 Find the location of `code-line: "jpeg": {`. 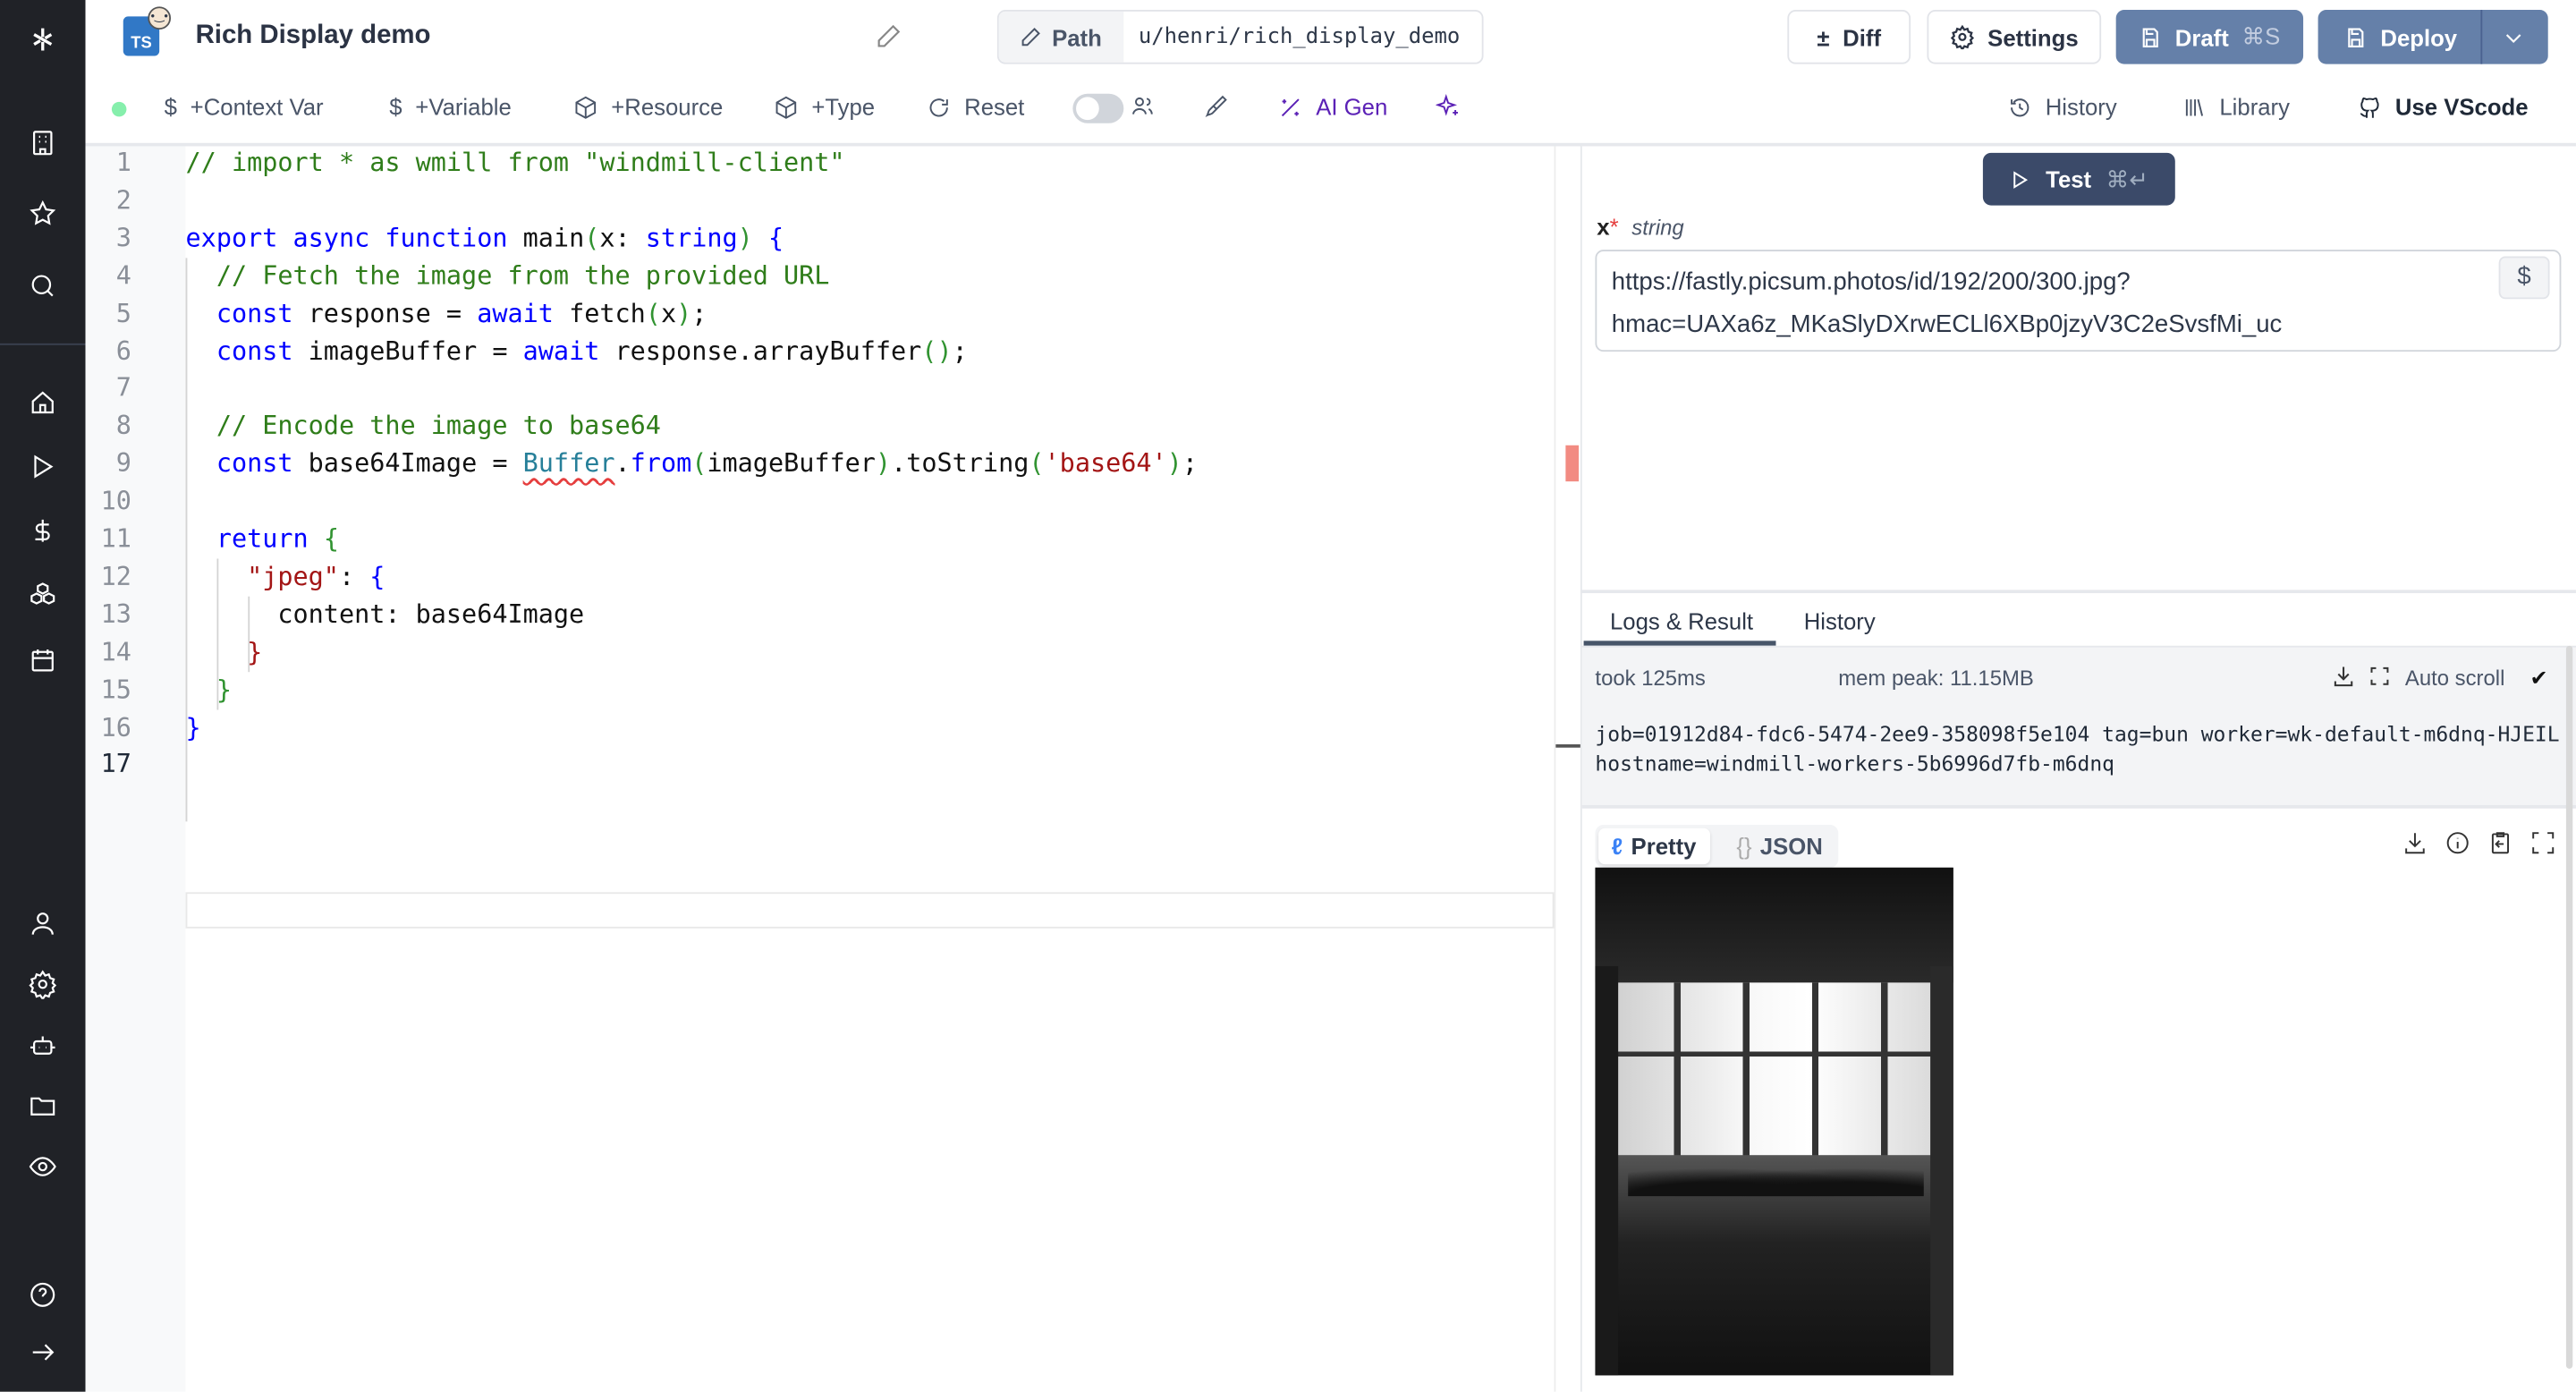

code-line: "jpeg": { is located at coordinates (286, 576).